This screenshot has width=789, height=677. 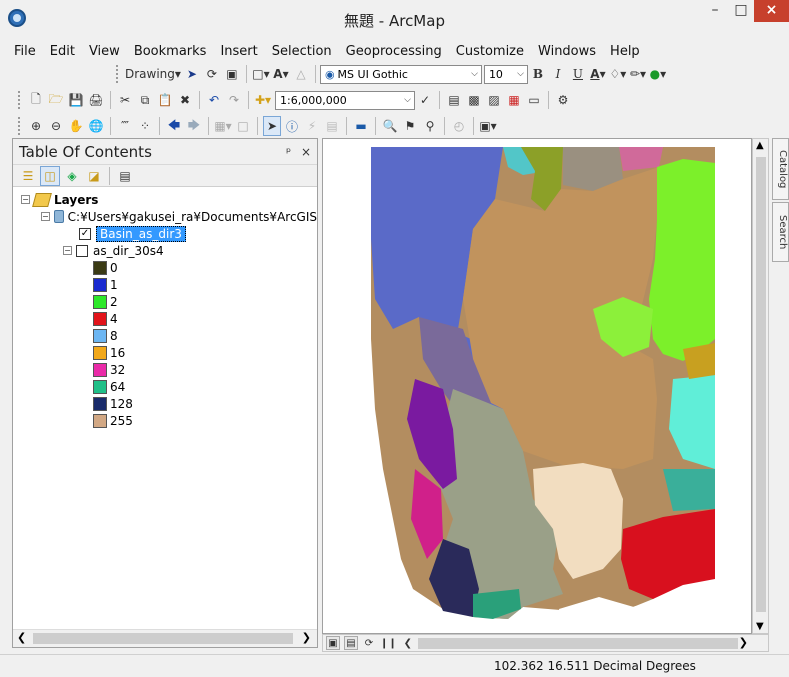 What do you see at coordinates (194, 126) in the screenshot?
I see `go-forward-icon: 🡆` at bounding box center [194, 126].